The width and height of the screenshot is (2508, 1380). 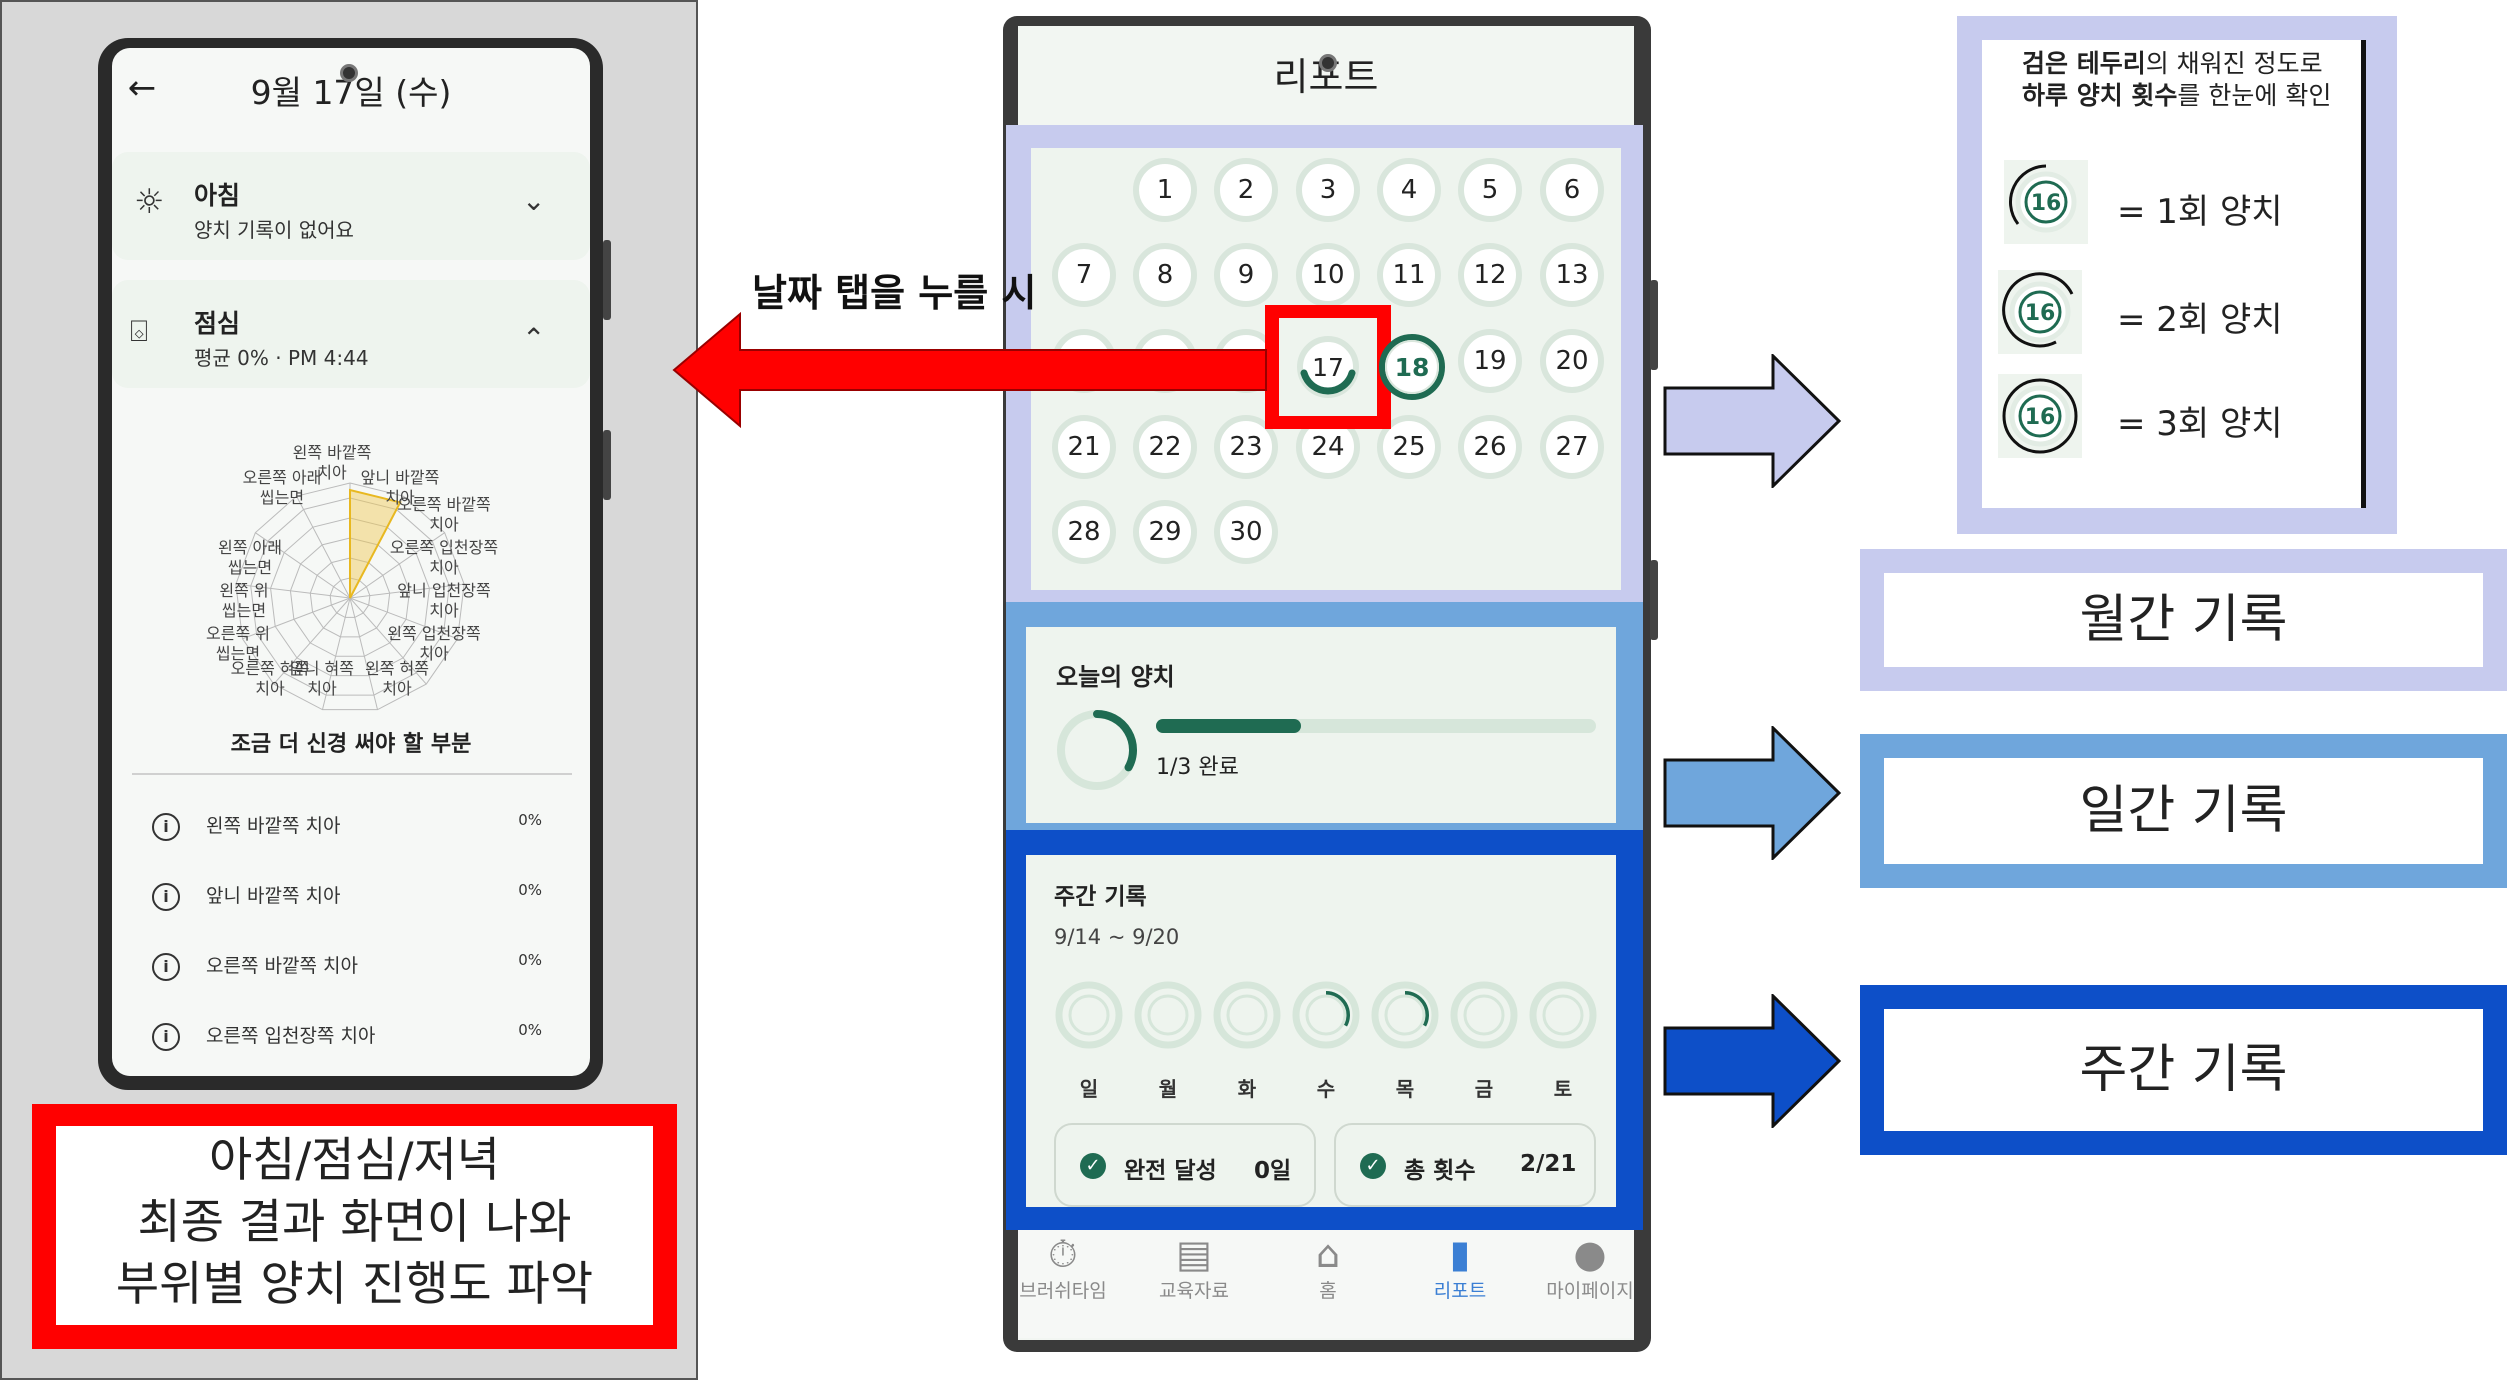 I want to click on calendar-day: 5, so click(x=1490, y=190).